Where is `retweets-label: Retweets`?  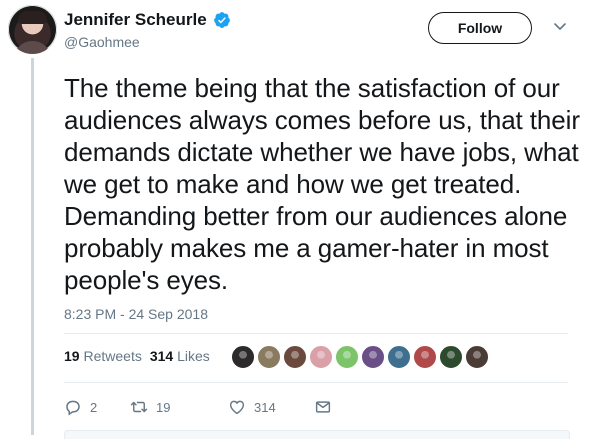 retweets-label: Retweets is located at coordinates (112, 356).